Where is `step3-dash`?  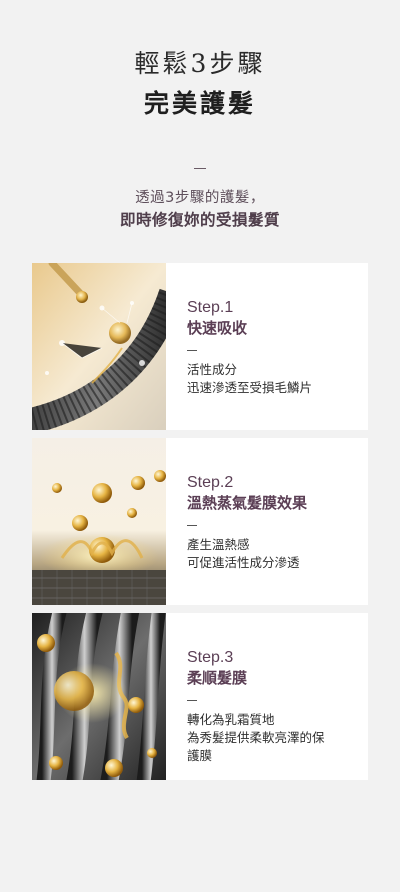 step3-dash is located at coordinates (192, 700).